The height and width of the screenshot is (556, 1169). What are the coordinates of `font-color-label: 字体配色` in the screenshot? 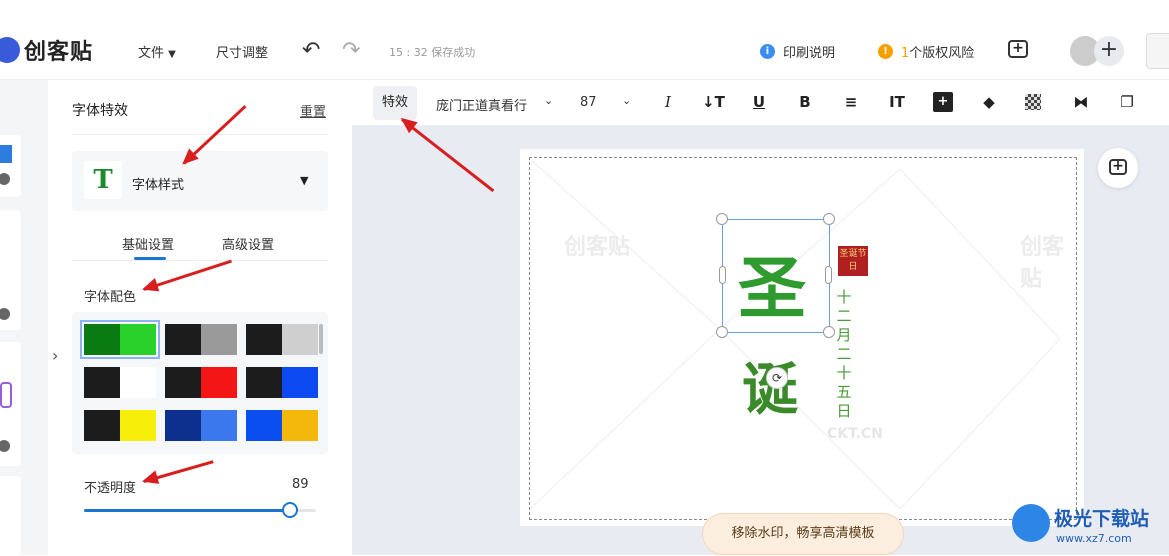 It's located at (110, 297).